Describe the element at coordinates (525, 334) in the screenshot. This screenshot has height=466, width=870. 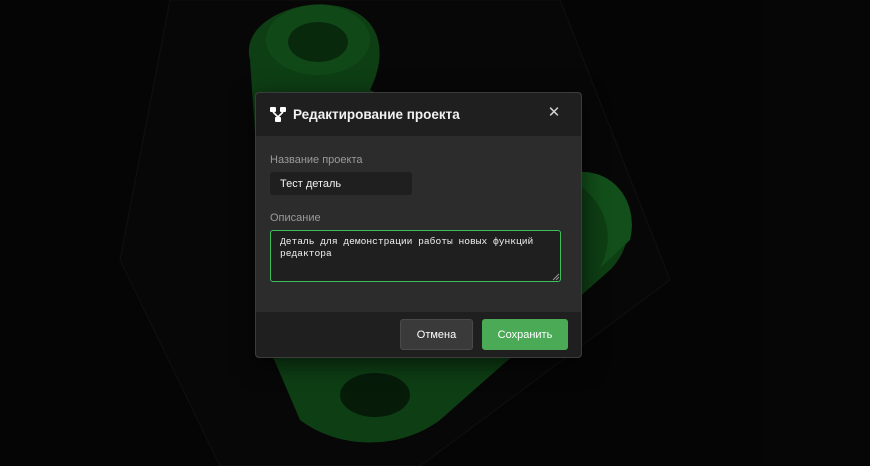
I see `save-button: Сохранить` at that location.